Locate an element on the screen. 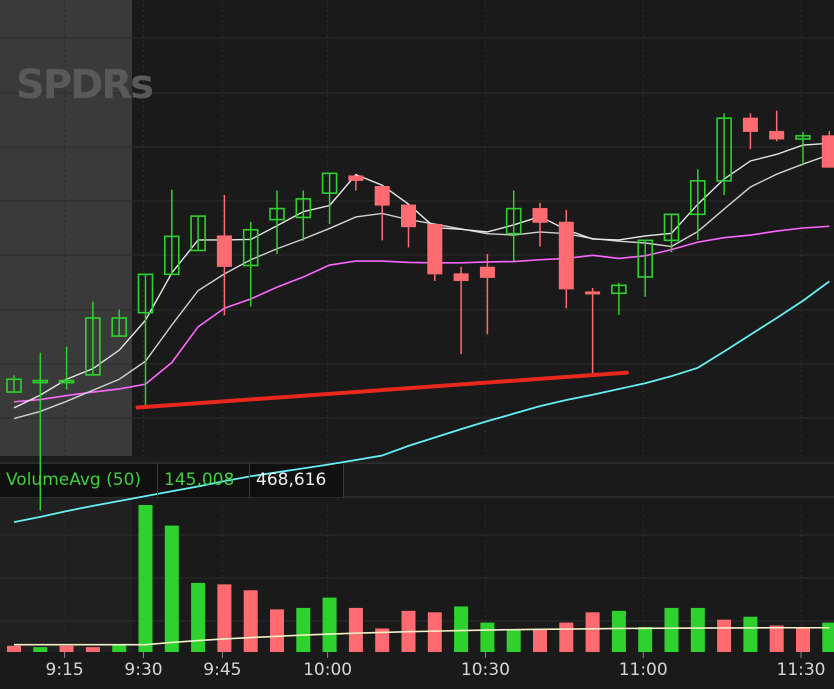  time-tick-label: 9:30 is located at coordinates (143, 670).